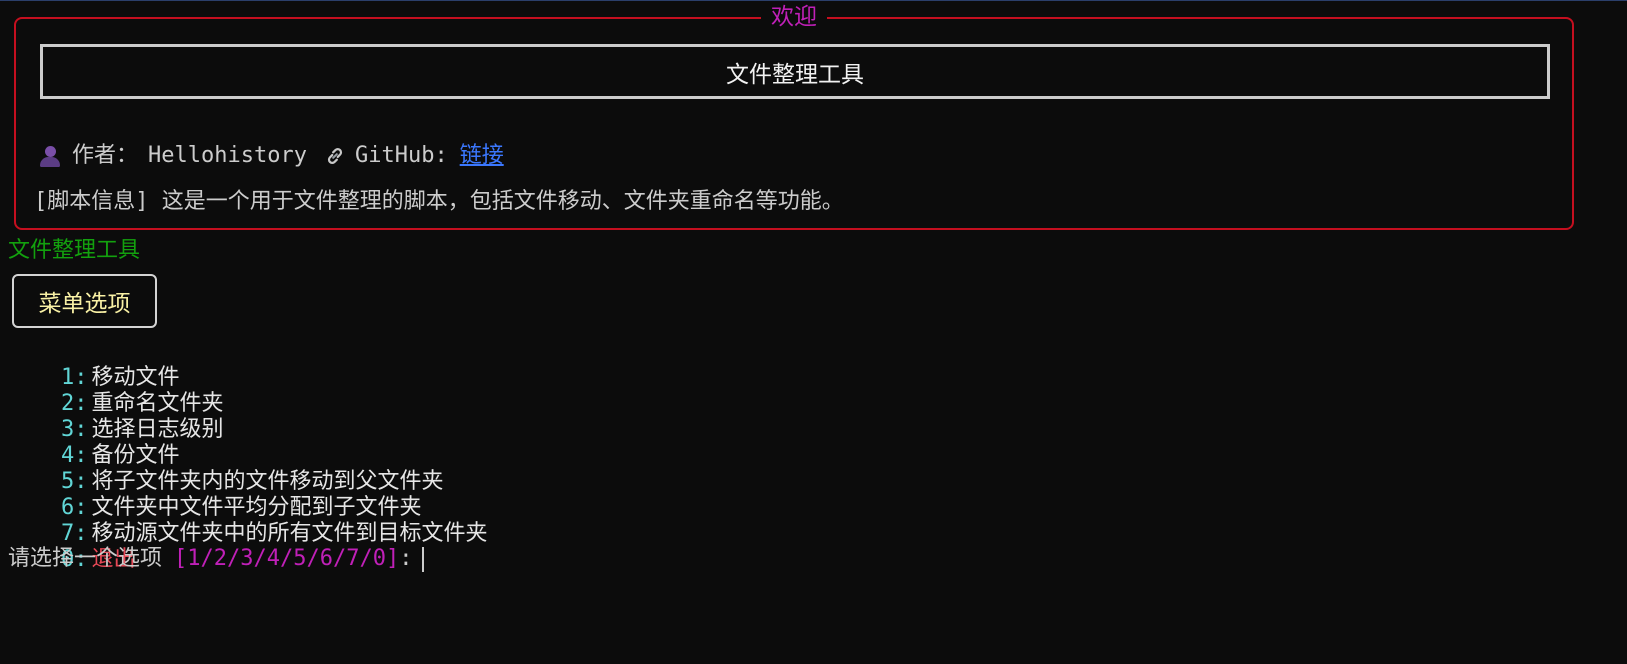 This screenshot has width=1627, height=664. Describe the element at coordinates (335, 156) in the screenshot. I see `link-icon` at that location.